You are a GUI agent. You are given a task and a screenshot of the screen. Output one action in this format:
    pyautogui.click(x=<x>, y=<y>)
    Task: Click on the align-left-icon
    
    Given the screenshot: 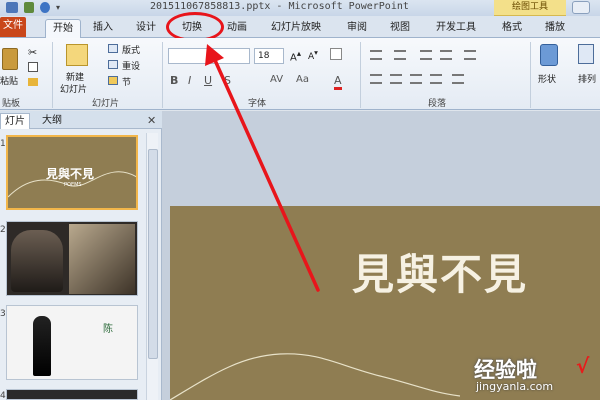 What is the action you would take?
    pyautogui.click(x=376, y=79)
    